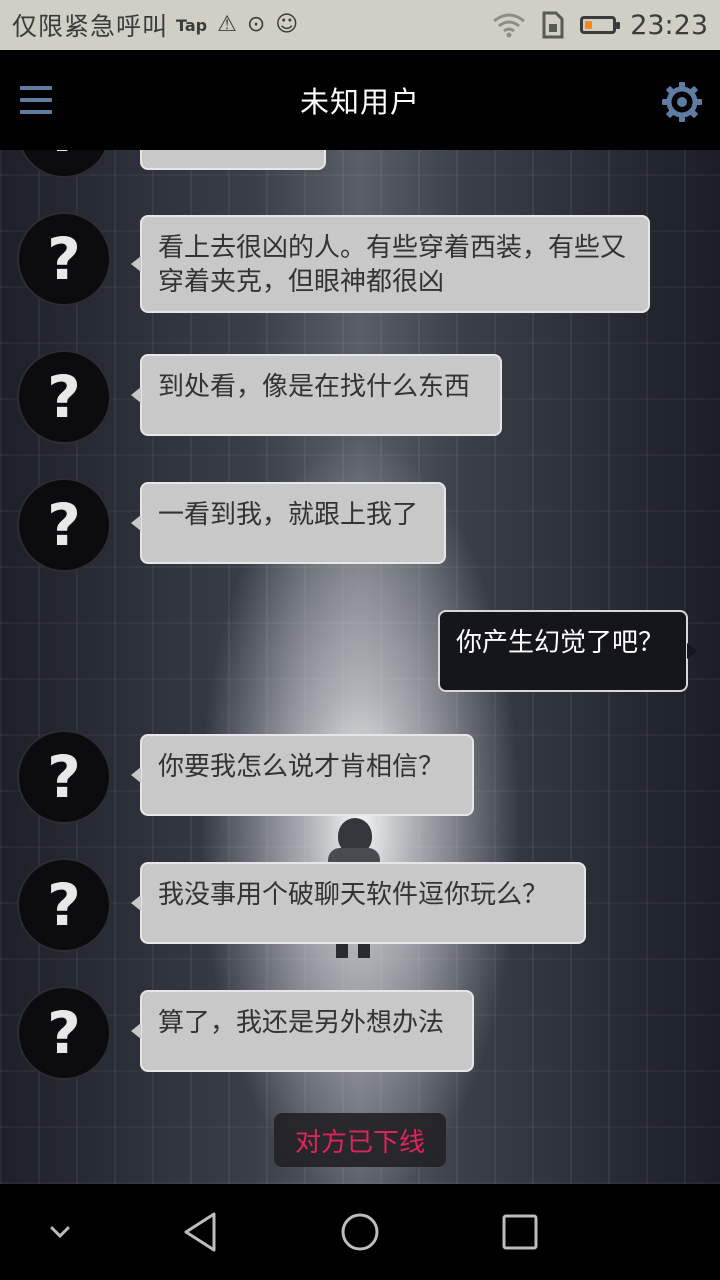 This screenshot has height=1280, width=720. I want to click on system-nav-bar, so click(360, 1232).